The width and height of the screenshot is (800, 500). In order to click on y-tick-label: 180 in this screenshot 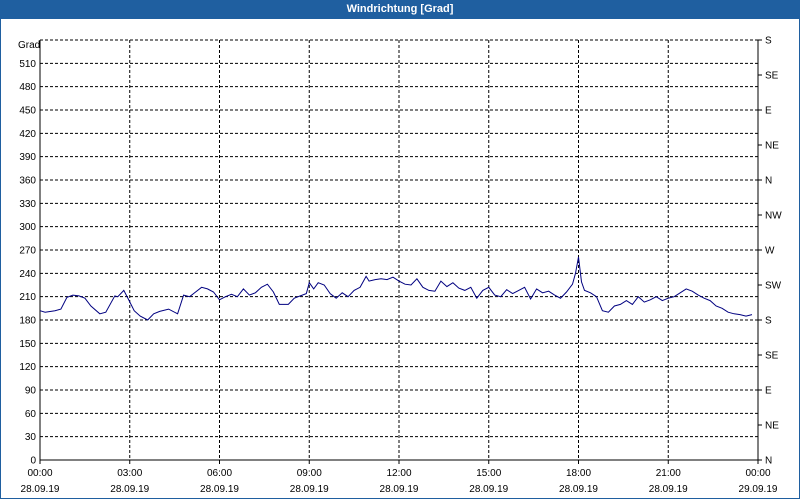, I will do `click(27, 321)`.